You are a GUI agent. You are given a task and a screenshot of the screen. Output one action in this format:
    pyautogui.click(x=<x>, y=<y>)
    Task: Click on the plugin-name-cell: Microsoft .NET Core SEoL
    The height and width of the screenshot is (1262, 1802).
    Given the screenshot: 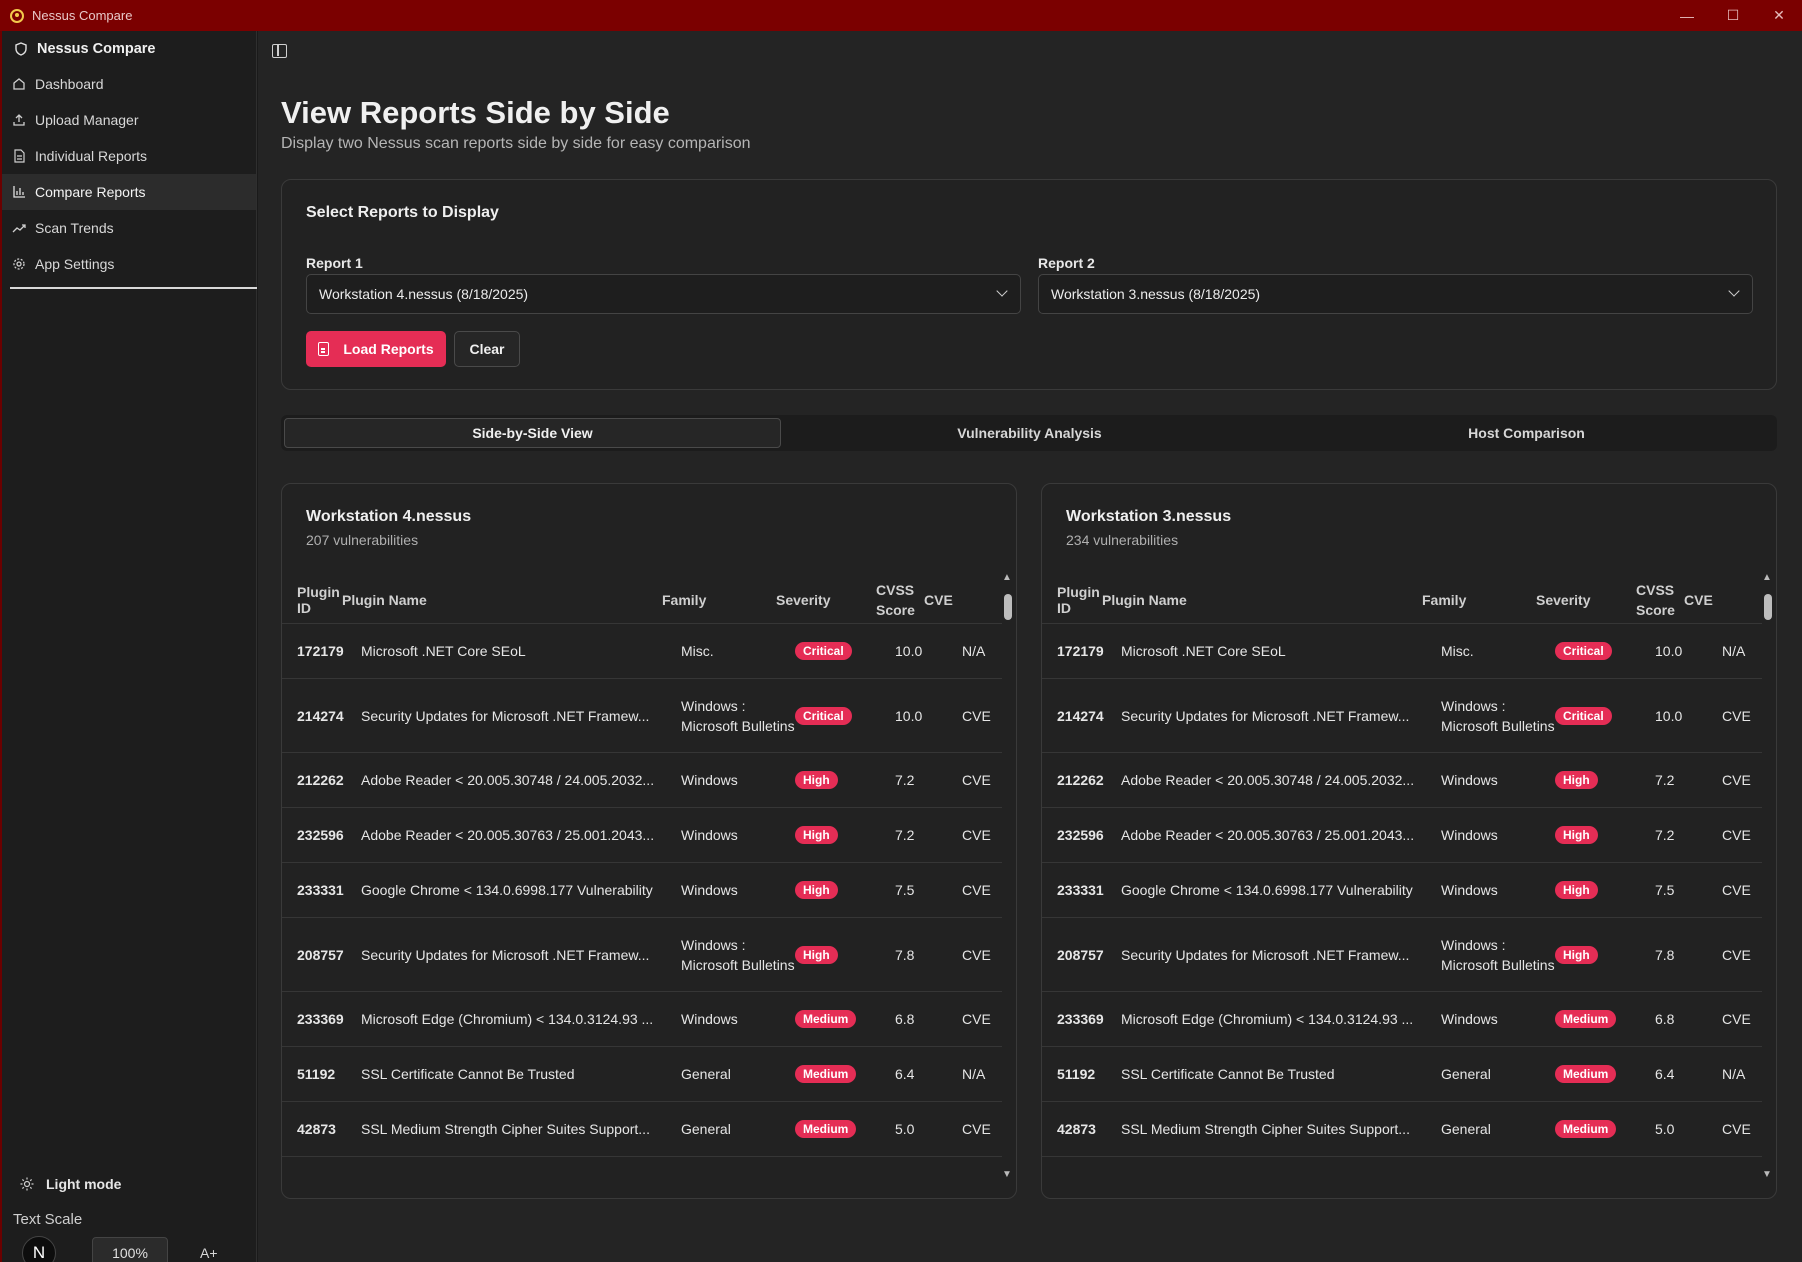 What is the action you would take?
    pyautogui.click(x=1203, y=651)
    